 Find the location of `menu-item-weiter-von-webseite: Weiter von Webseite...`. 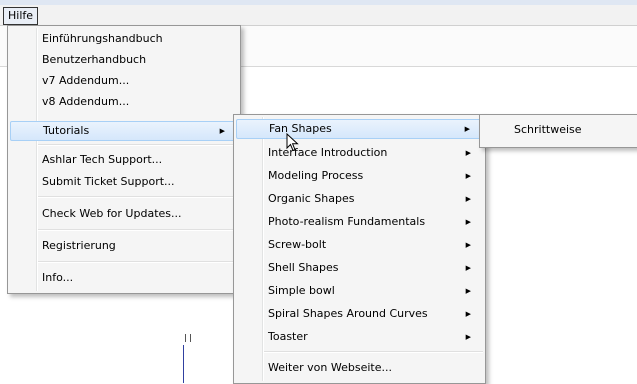

menu-item-weiter-von-webseite: Weiter von Webseite... is located at coordinates (359, 368).